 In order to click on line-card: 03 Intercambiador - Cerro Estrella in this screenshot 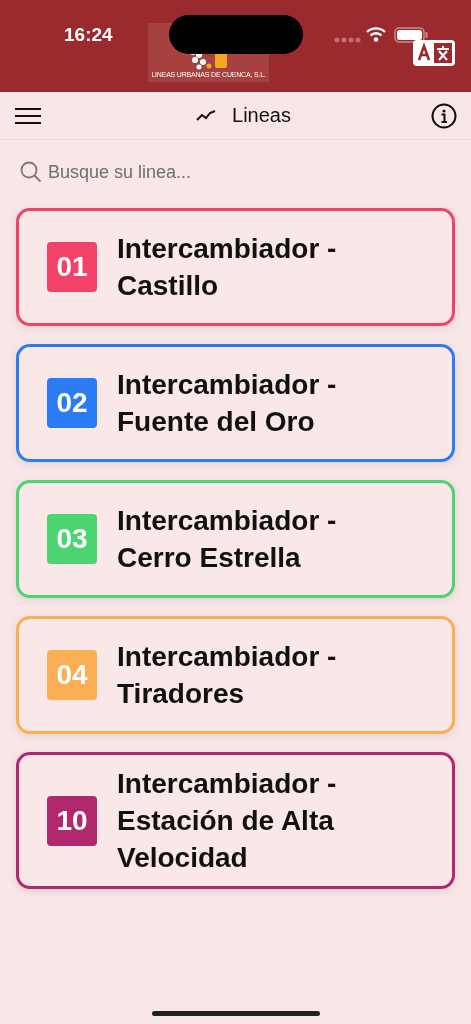, I will do `click(235, 539)`.